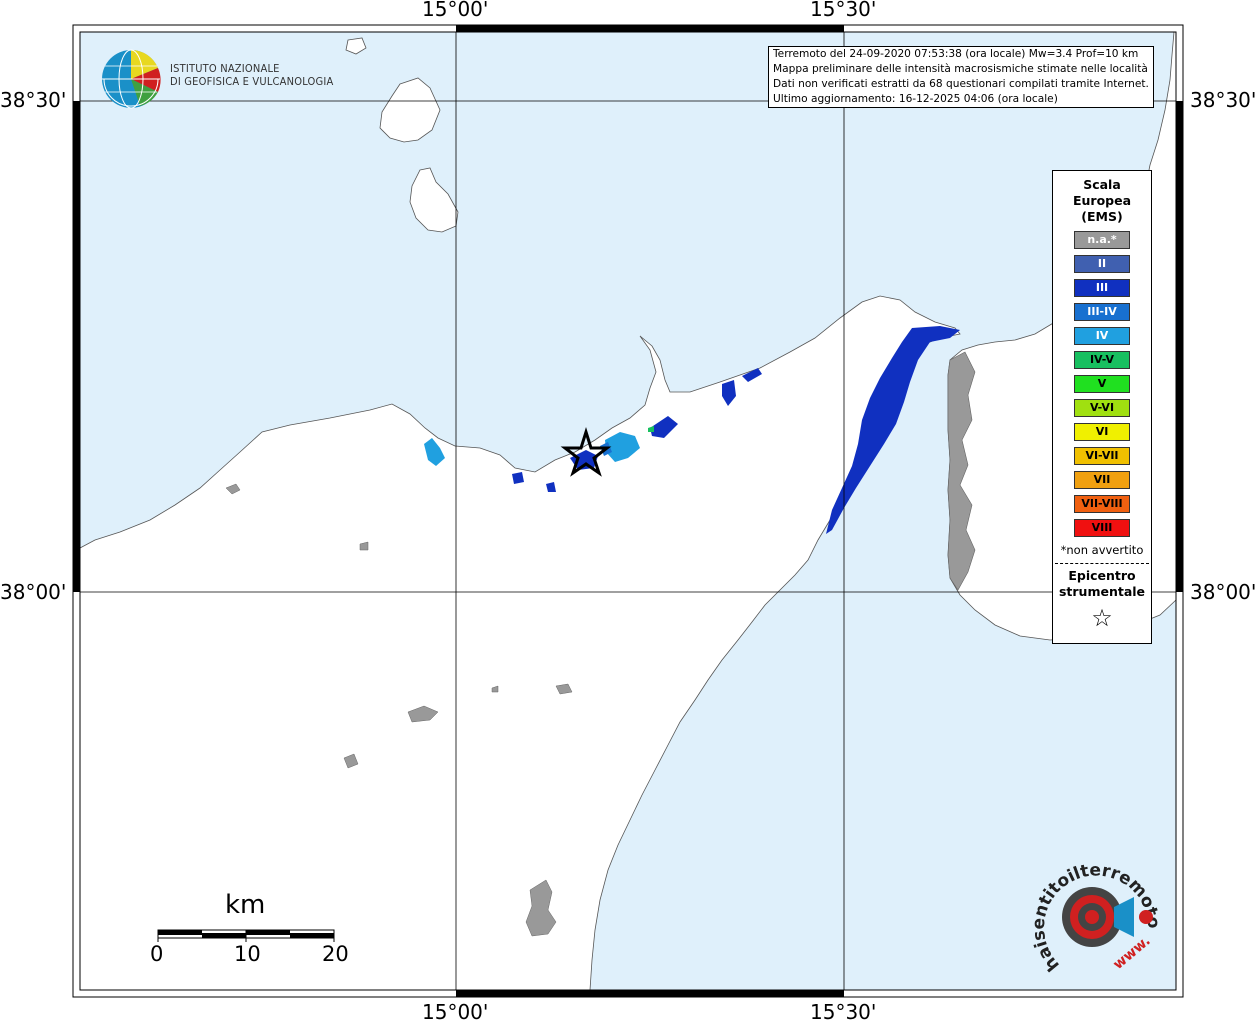 This screenshot has width=1255, height=1024. I want to click on haisentito-logo-www: www., so click(1131, 953).